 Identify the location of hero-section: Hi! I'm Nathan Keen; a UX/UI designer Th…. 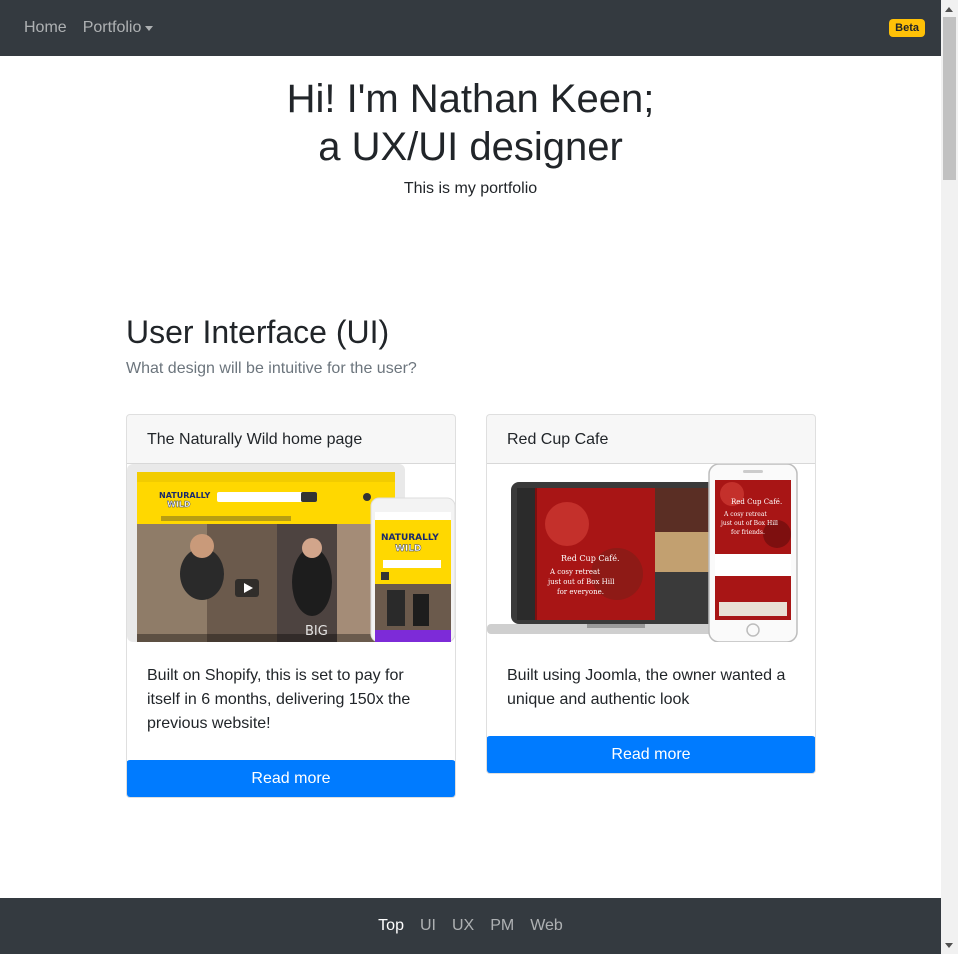
(470, 127).